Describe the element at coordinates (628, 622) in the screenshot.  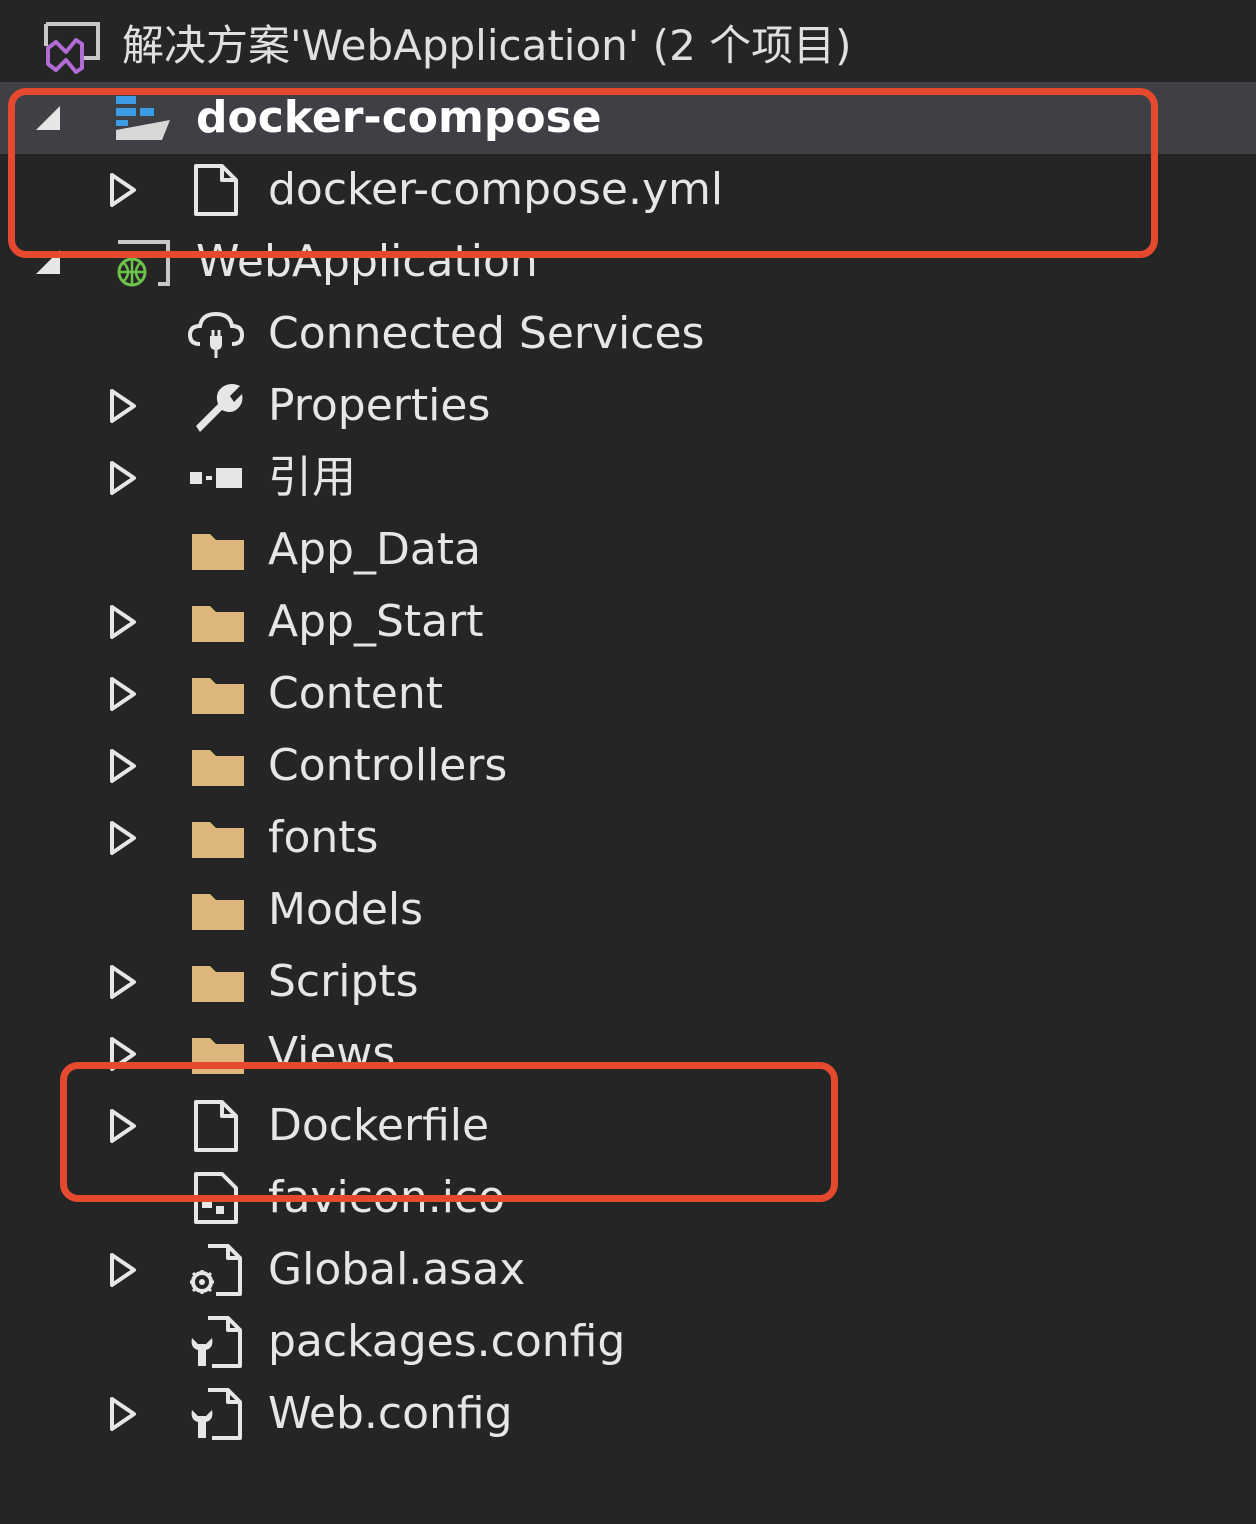
I see `tree-item-app-start: App_Start` at that location.